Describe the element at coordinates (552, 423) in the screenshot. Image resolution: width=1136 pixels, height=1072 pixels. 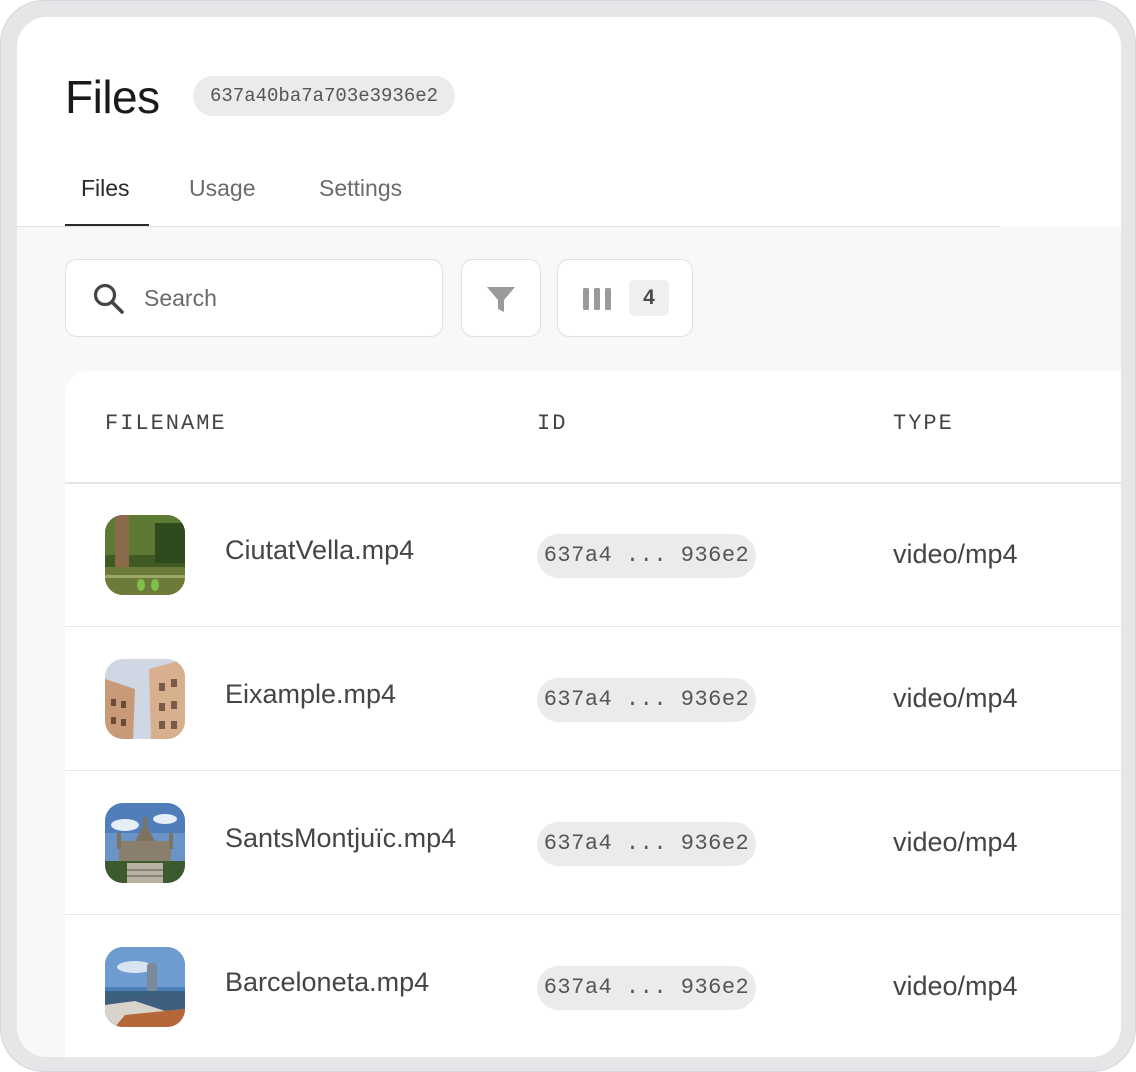
I see `column-header-id: ID` at that location.